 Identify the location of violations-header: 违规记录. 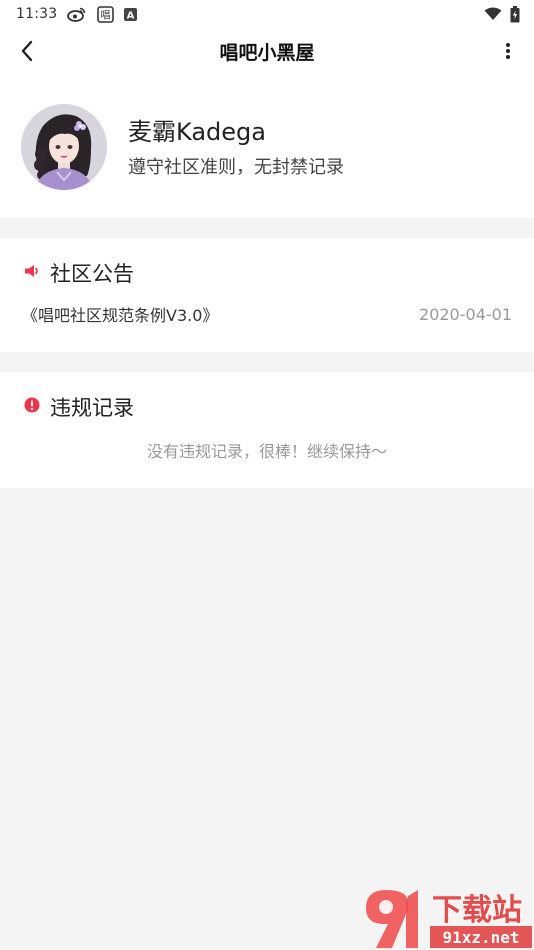
(79, 407).